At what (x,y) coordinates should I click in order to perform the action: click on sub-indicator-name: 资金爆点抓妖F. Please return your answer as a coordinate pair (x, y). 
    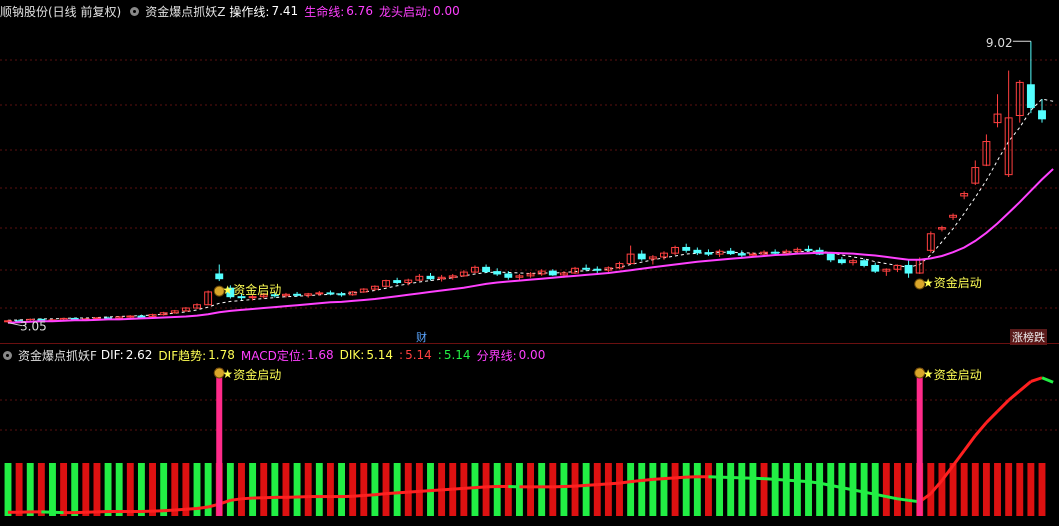
    Looking at the image, I should click on (57, 355).